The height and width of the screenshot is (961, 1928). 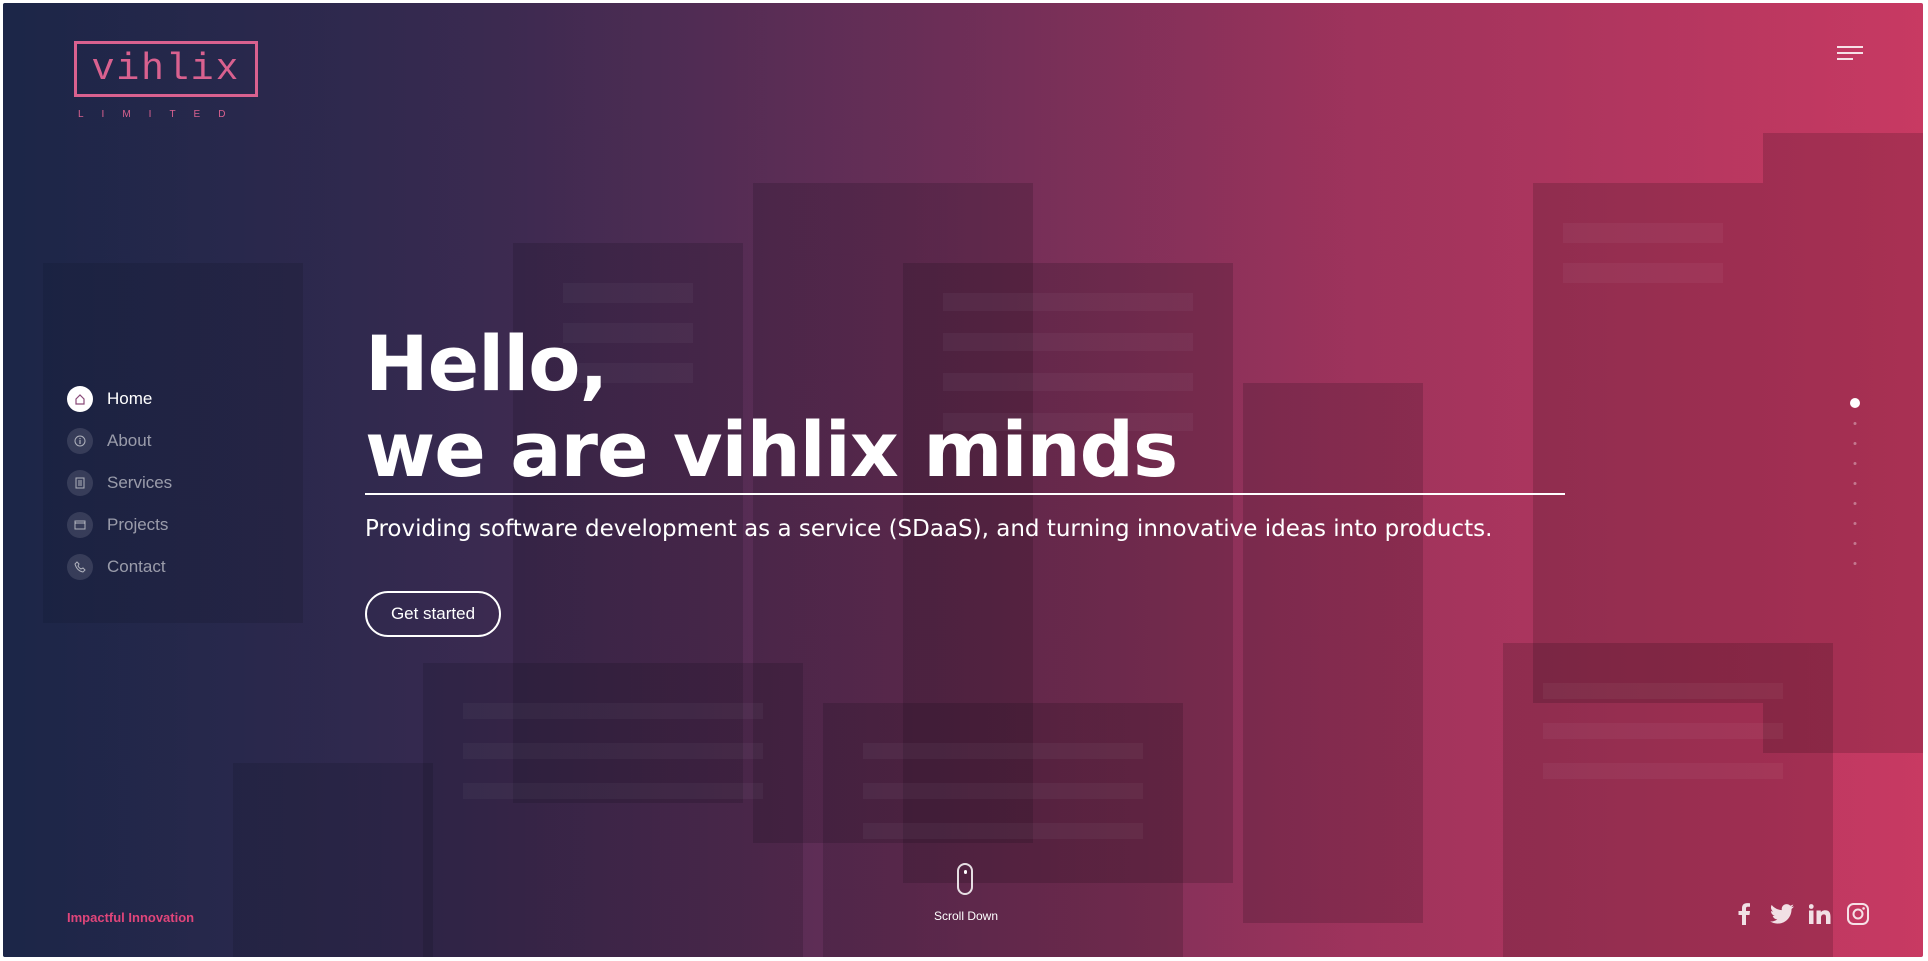 What do you see at coordinates (1782, 914) in the screenshot?
I see `twitter-icon` at bounding box center [1782, 914].